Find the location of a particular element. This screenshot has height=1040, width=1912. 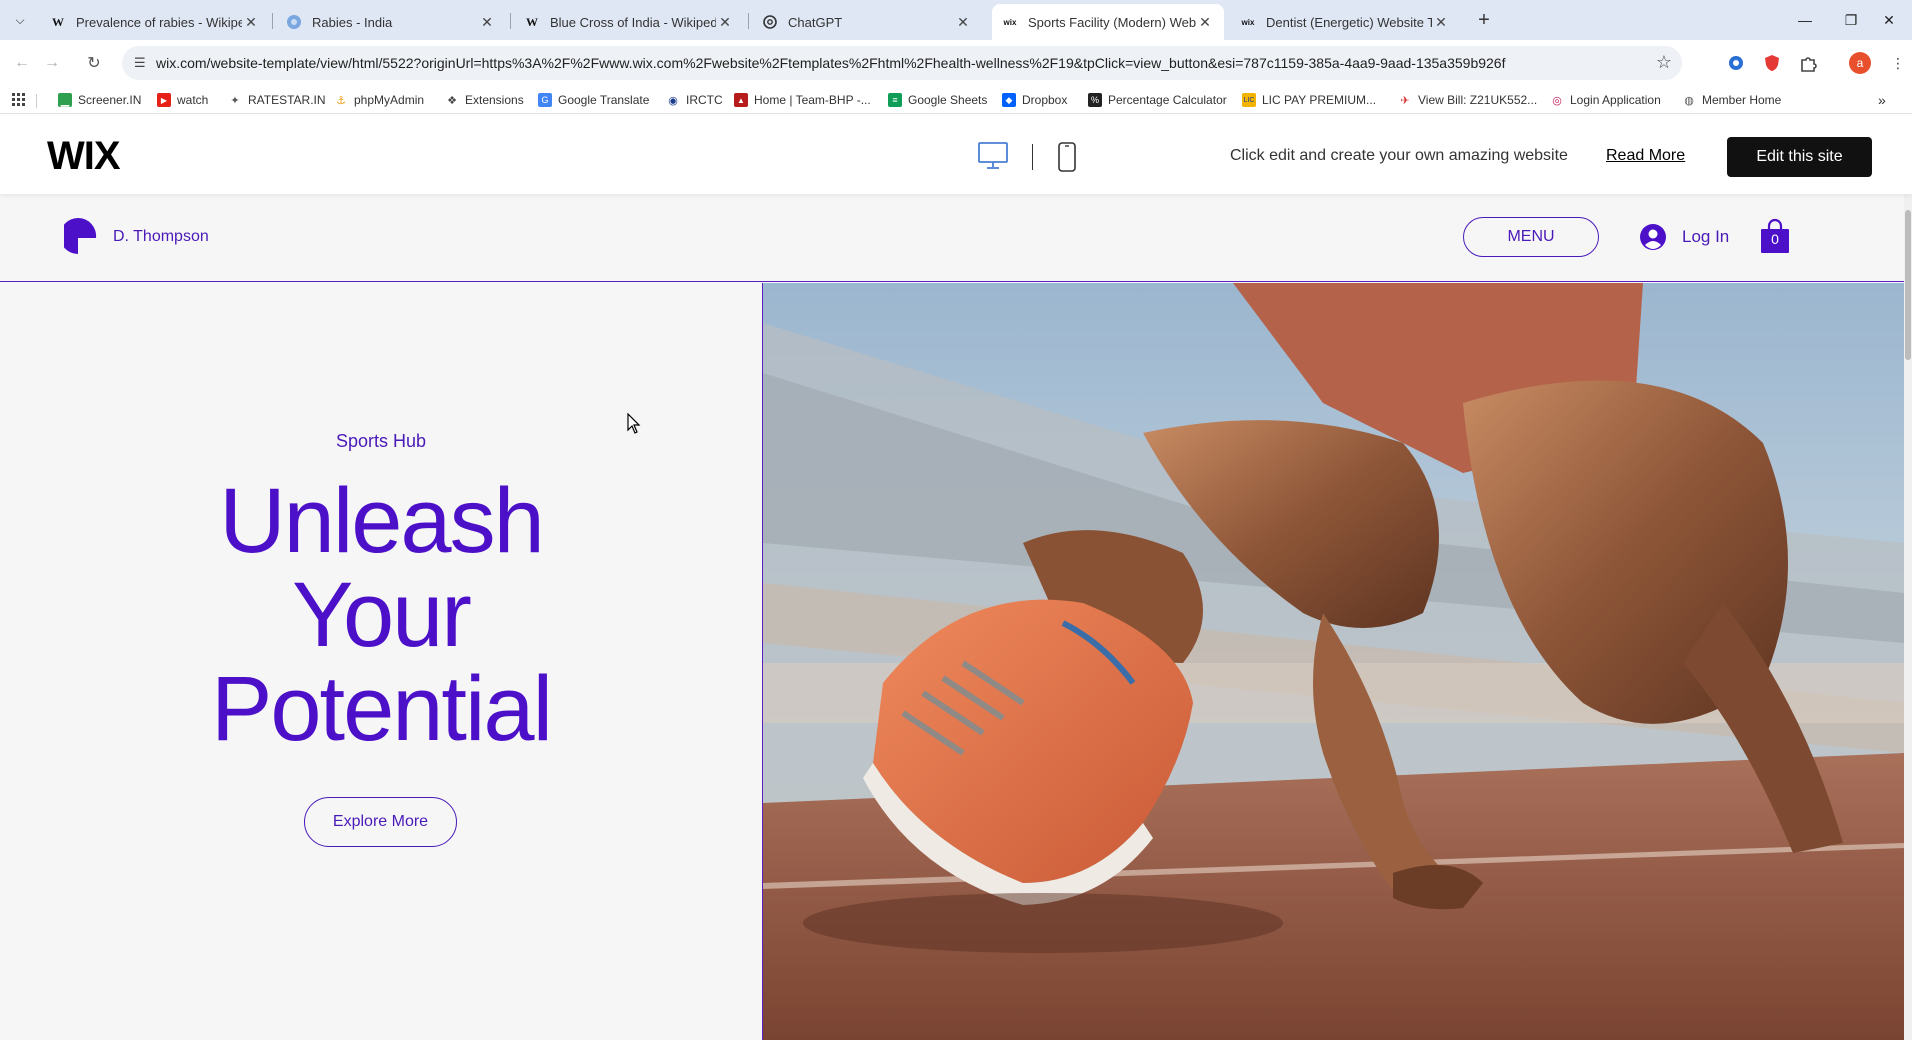

login-button: Log In is located at coordinates (1684, 237).